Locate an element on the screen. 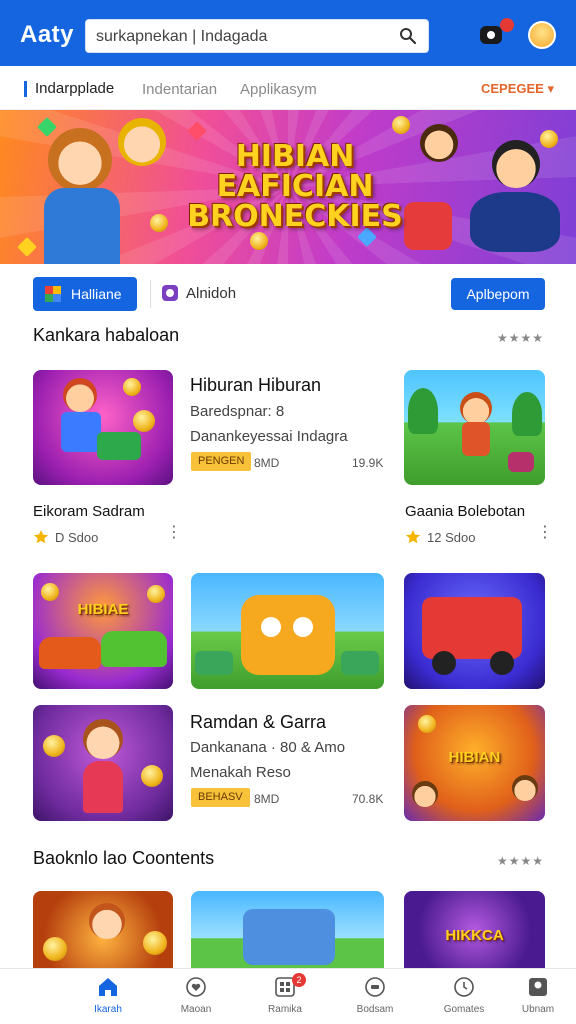 This screenshot has width=576, height=1024. category-tag: BEHASV is located at coordinates (220, 797).